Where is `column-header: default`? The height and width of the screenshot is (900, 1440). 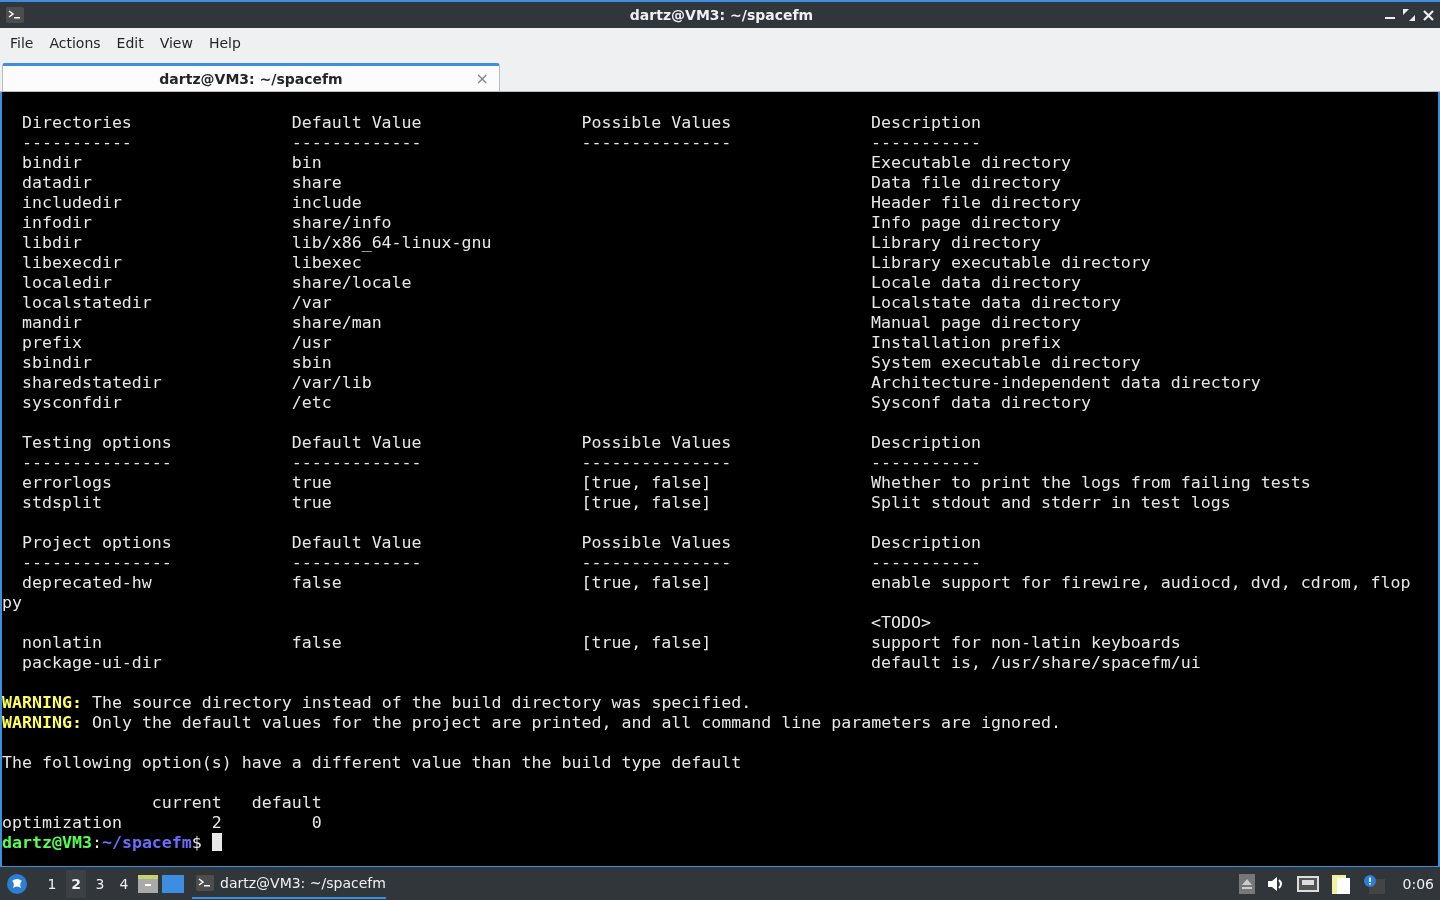
column-header: default is located at coordinates (286, 803).